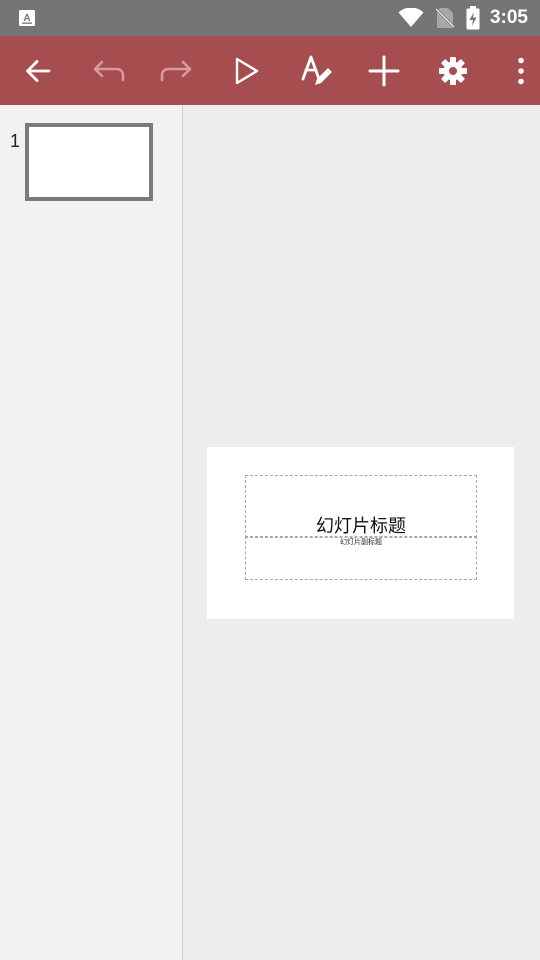 The width and height of the screenshot is (540, 960). I want to click on redo-button, so click(177, 71).